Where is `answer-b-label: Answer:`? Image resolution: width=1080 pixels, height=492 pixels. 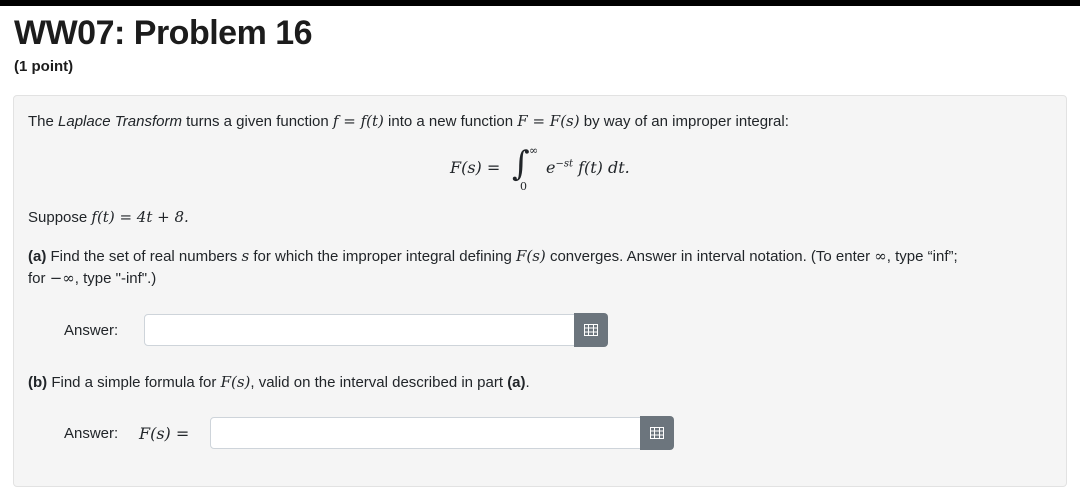 answer-b-label: Answer: is located at coordinates (91, 433).